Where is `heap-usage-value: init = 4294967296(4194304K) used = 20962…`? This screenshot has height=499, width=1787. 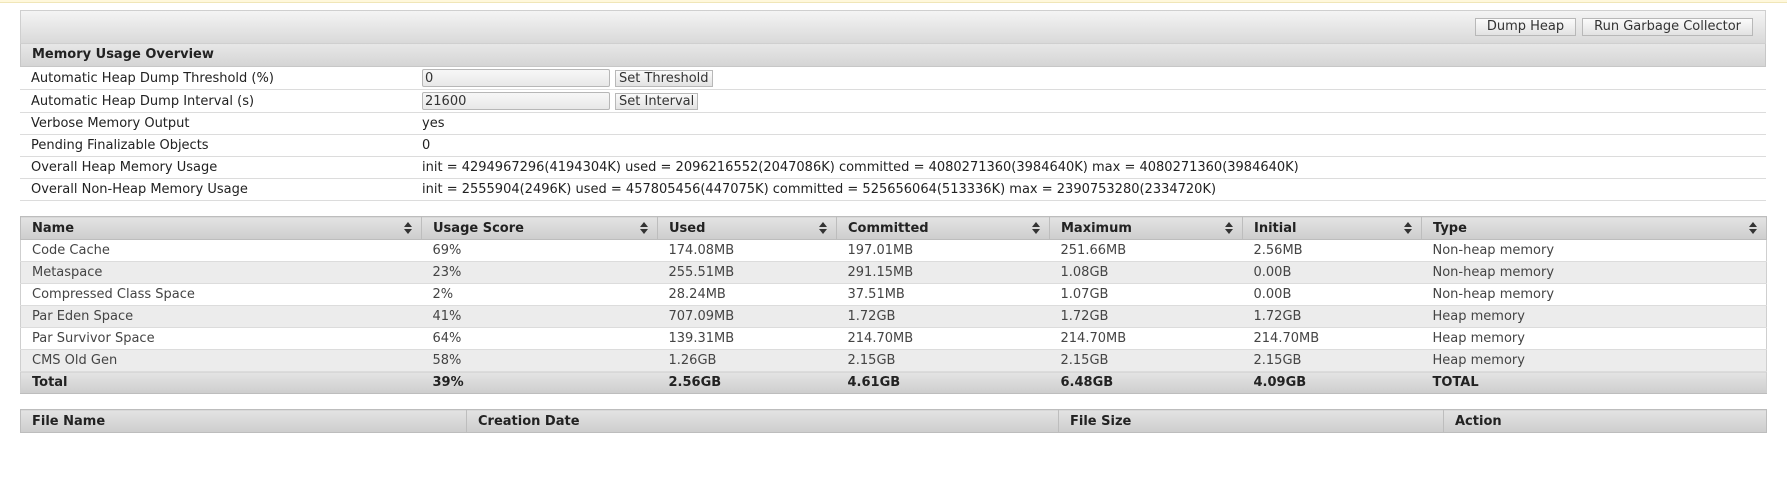
heap-usage-value: init = 4294967296(4194304K) used = 20962… is located at coordinates (860, 167).